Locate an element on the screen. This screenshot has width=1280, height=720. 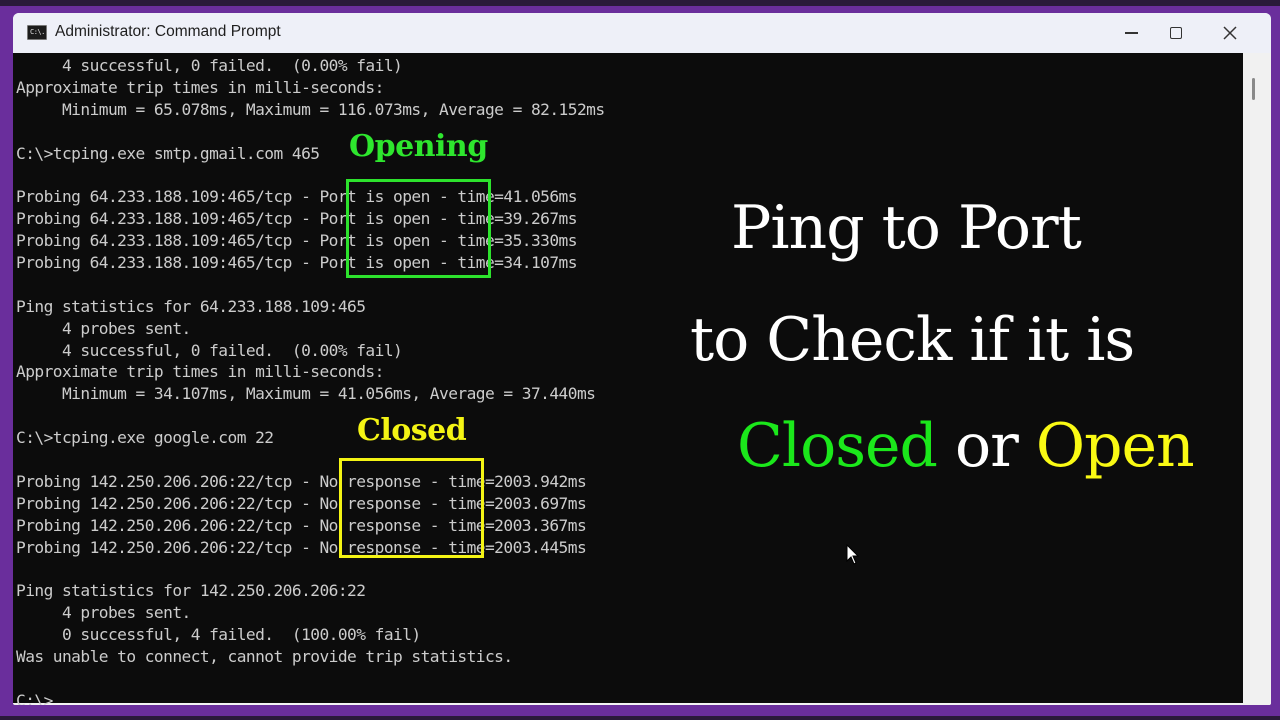
headline-word-open: Open is located at coordinates (1115, 446).